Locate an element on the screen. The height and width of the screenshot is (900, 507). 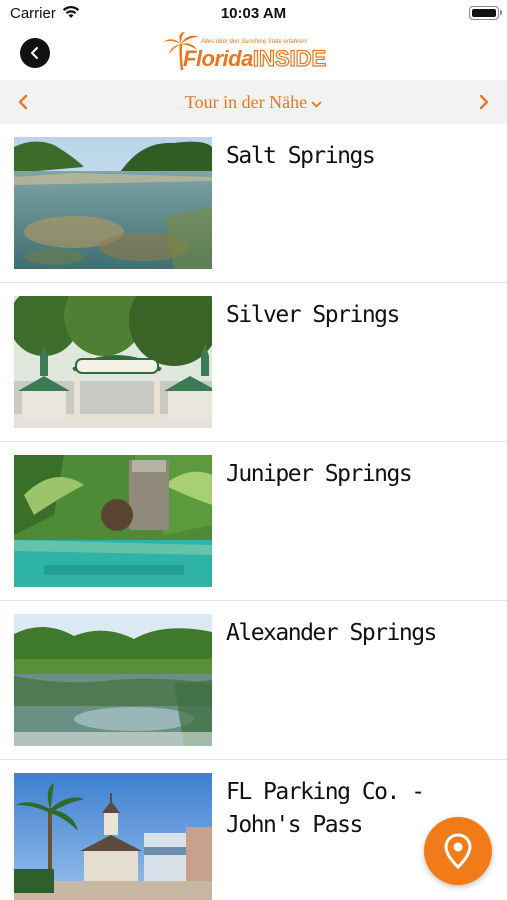
status-time: 10:03 AM is located at coordinates (253, 13).